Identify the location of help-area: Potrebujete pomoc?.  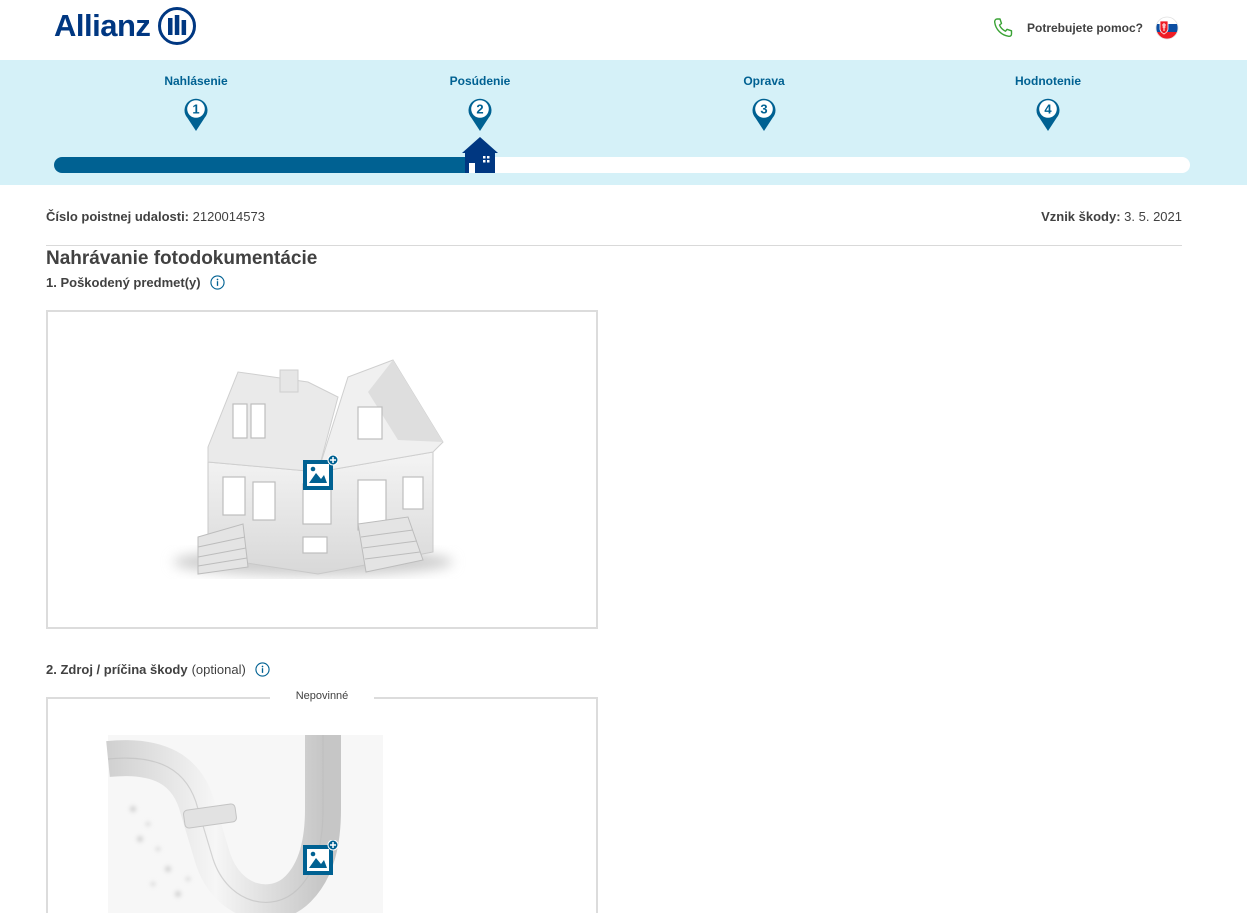
(1085, 28).